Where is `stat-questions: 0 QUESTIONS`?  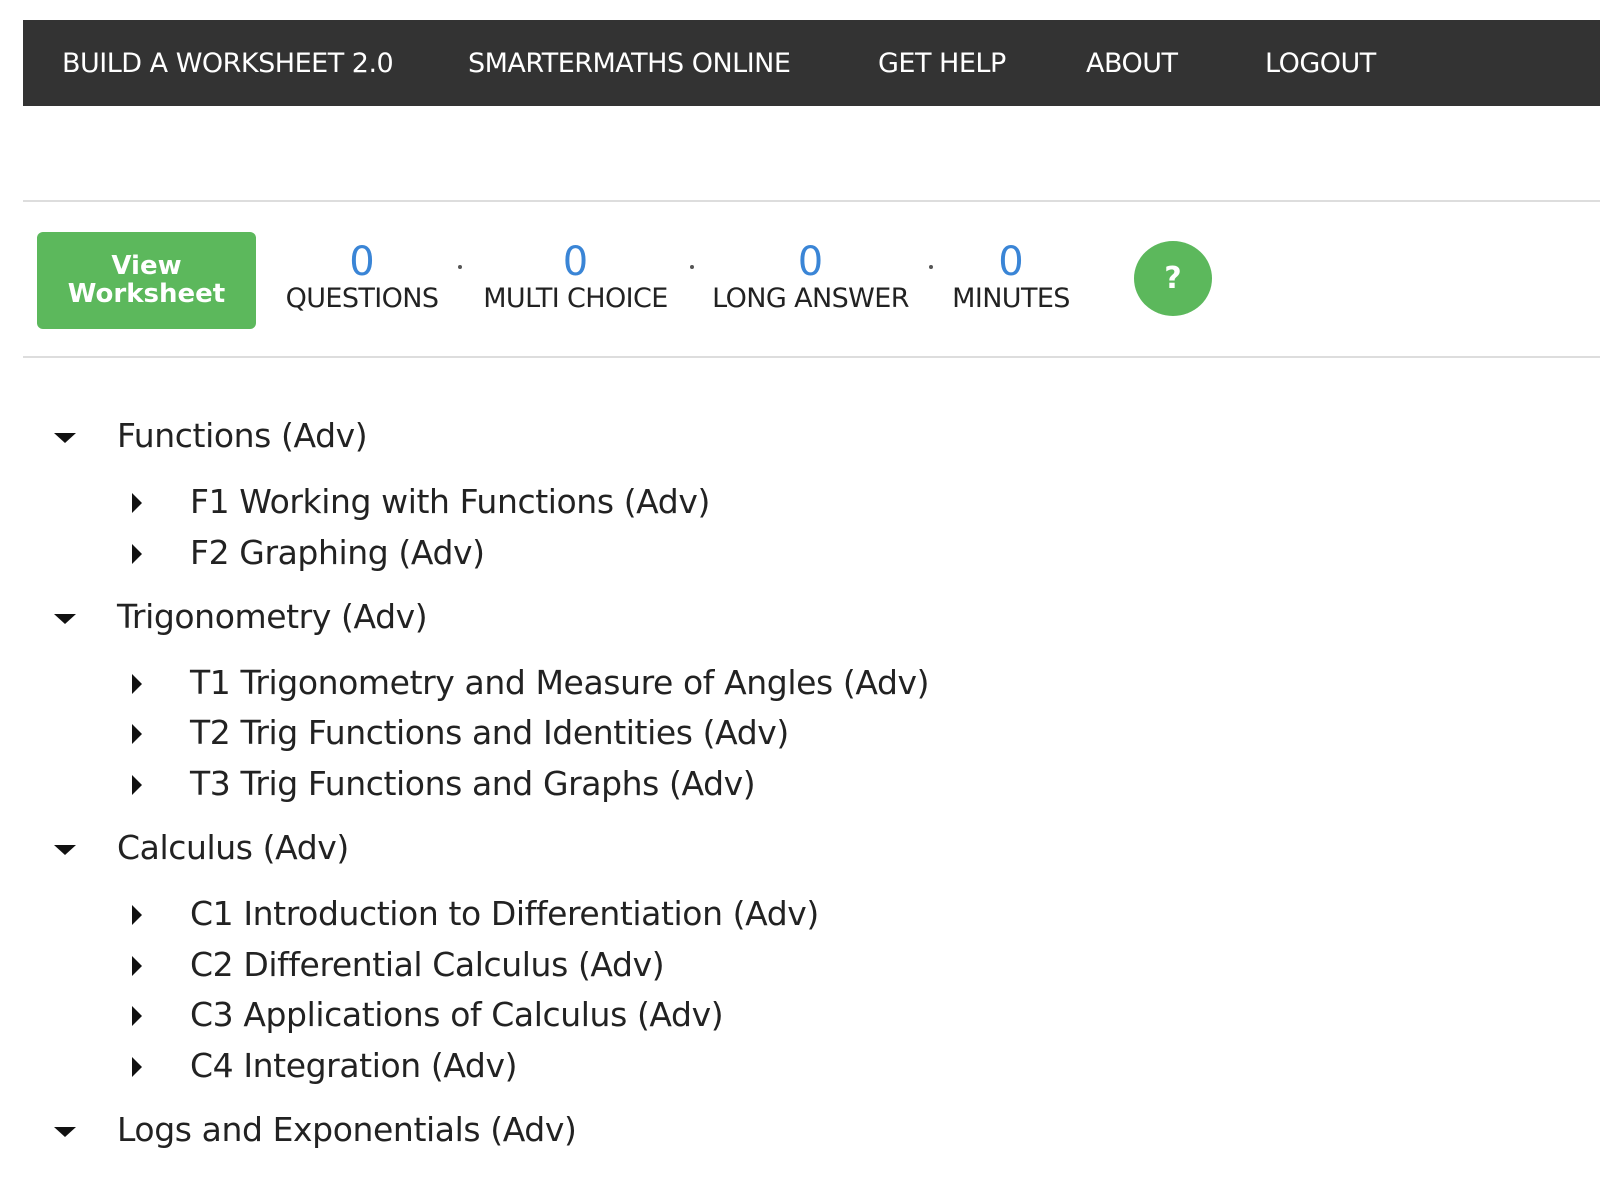
stat-questions: 0 QUESTIONS is located at coordinates (362, 277).